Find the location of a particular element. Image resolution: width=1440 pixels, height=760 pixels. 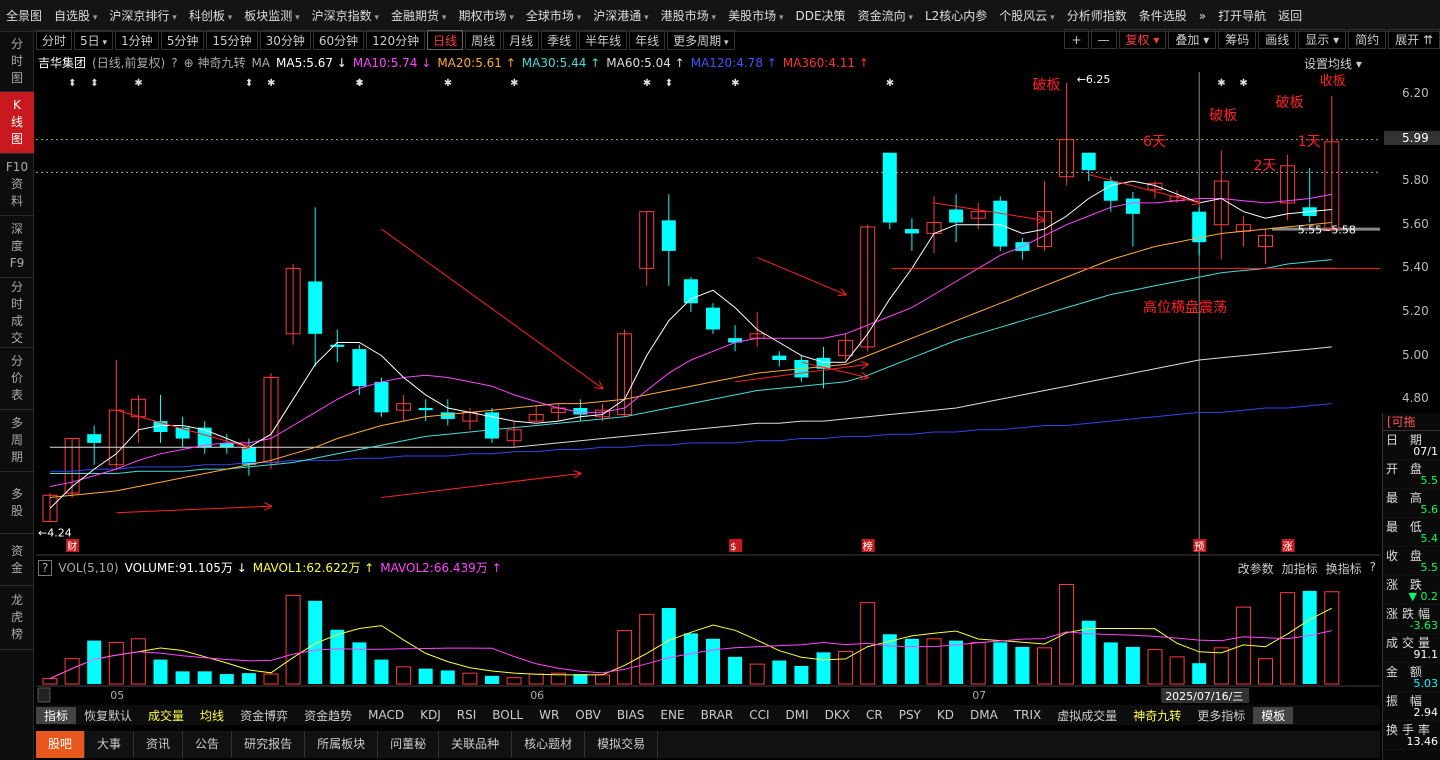

indicator-资金博弈: 资金博弈 is located at coordinates (264, 715).